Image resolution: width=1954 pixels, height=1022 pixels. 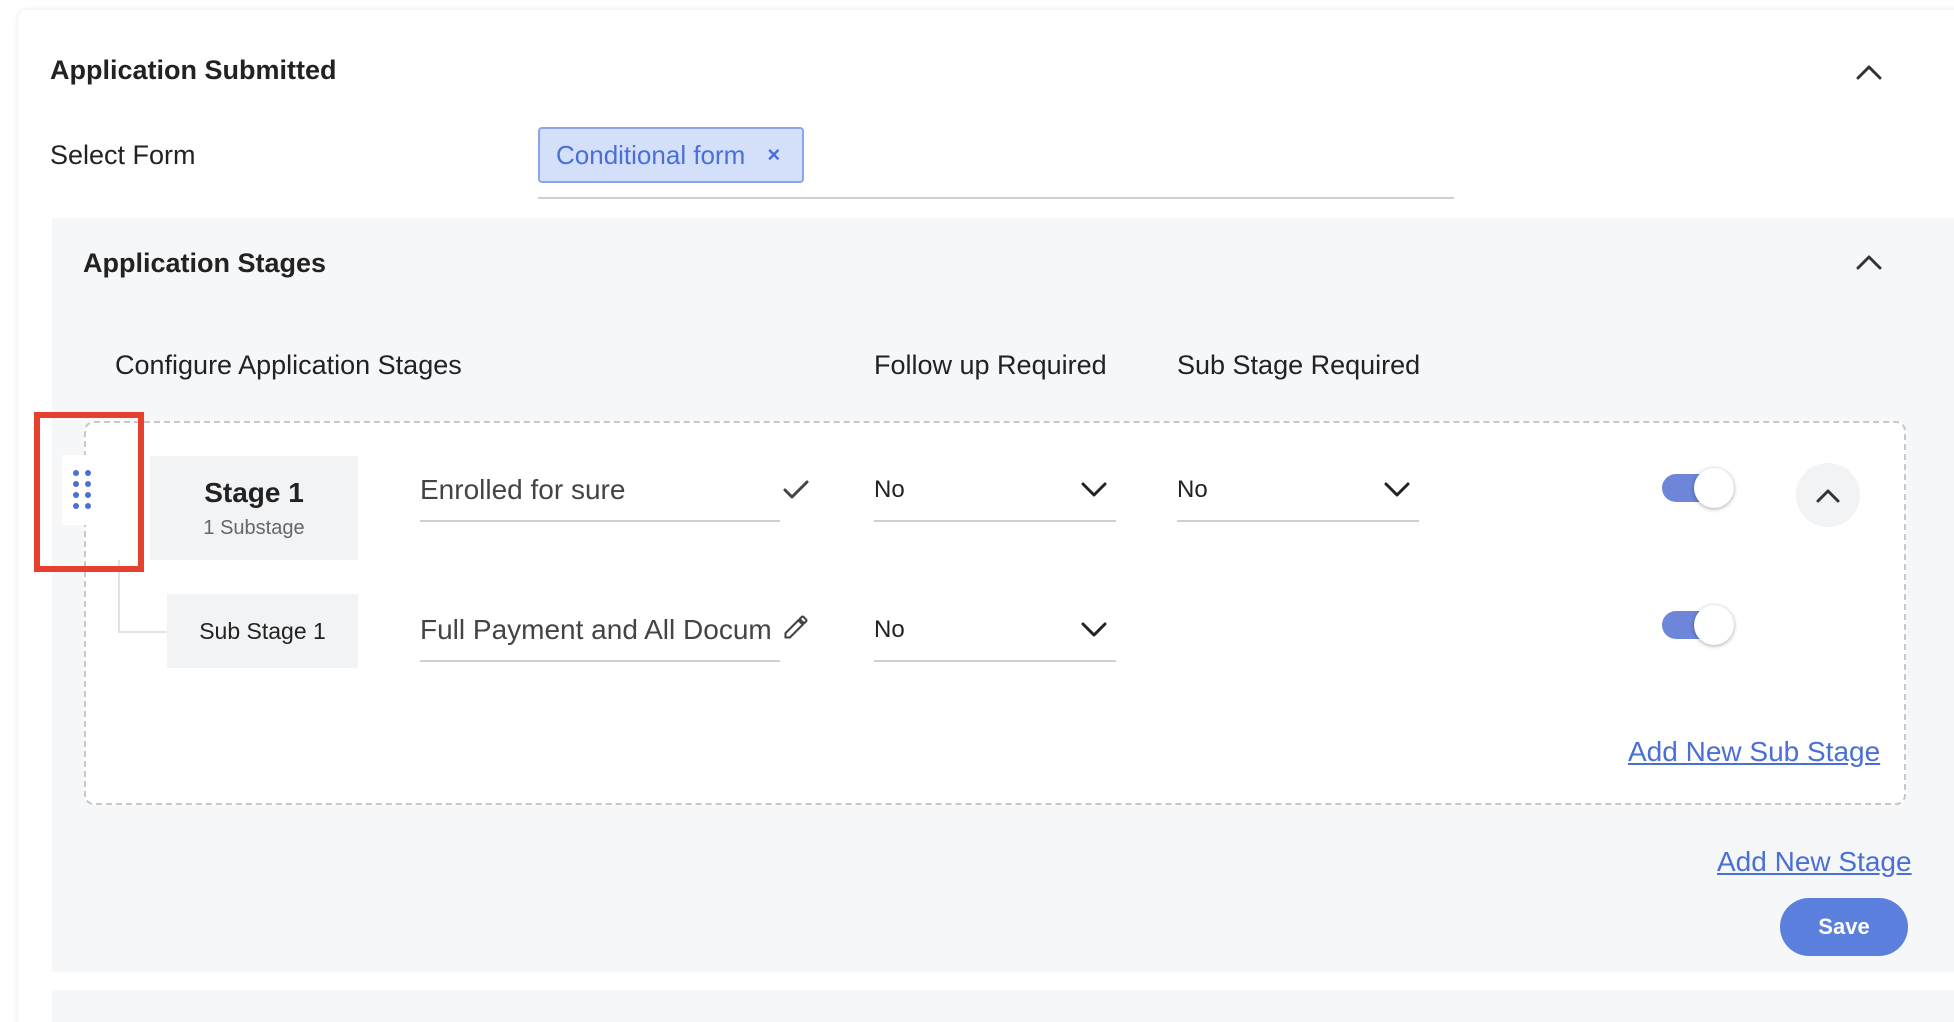 I want to click on collapse-stages-button, so click(x=1869, y=262).